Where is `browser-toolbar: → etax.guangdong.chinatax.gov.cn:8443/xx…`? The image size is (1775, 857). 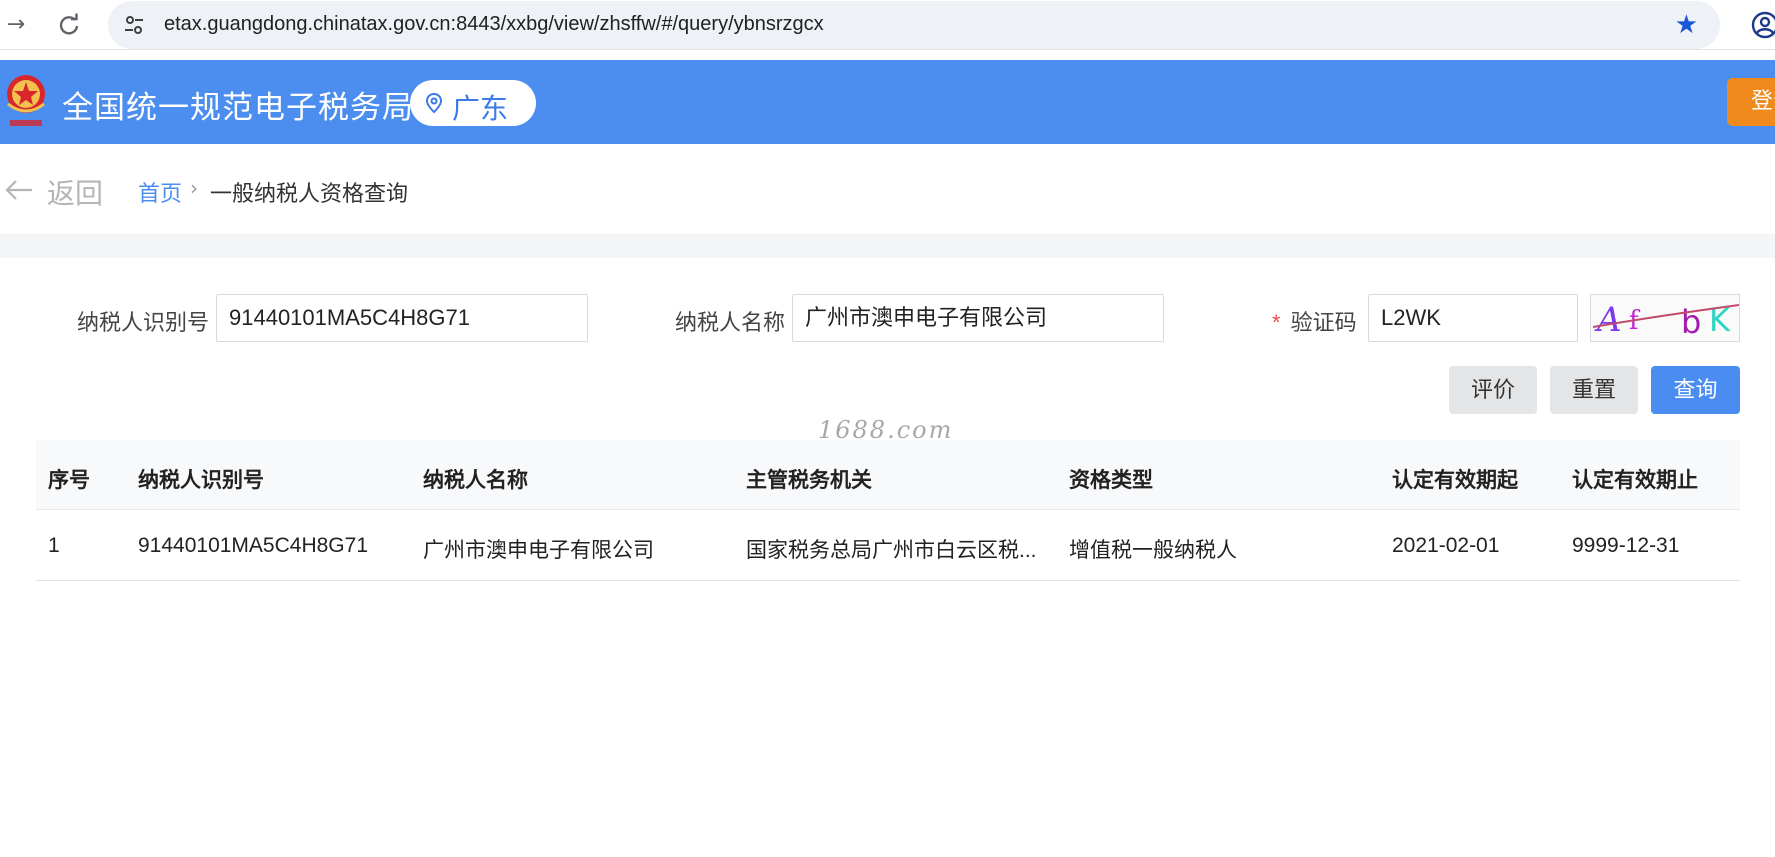 browser-toolbar: → etax.guangdong.chinatax.gov.cn:8443/xx… is located at coordinates (887, 25).